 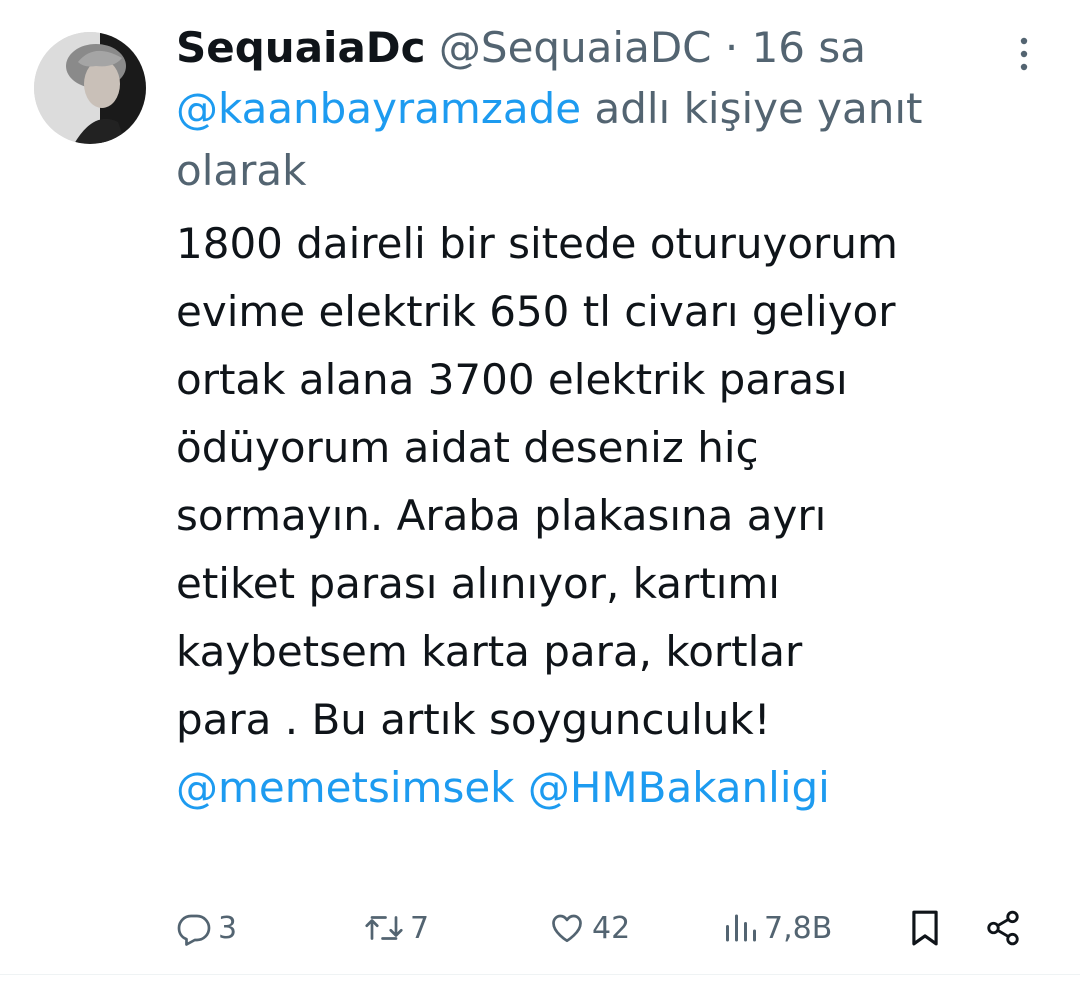 What do you see at coordinates (473, 719) in the screenshot?
I see `tweet-text-line: para . Bu artık soygunculuk!` at bounding box center [473, 719].